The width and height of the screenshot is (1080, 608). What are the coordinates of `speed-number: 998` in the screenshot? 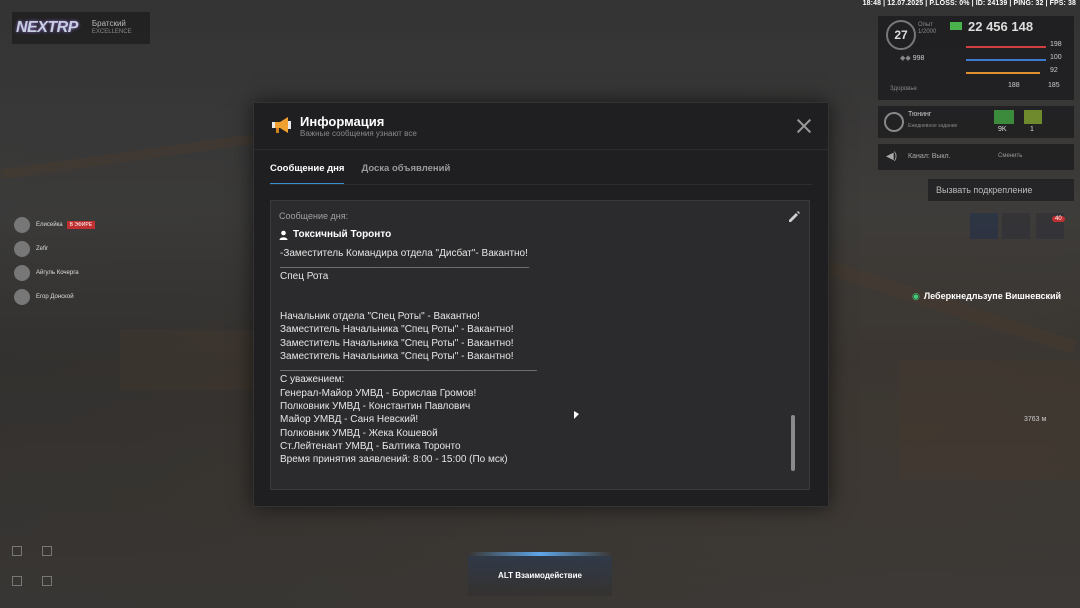 It's located at (918, 58).